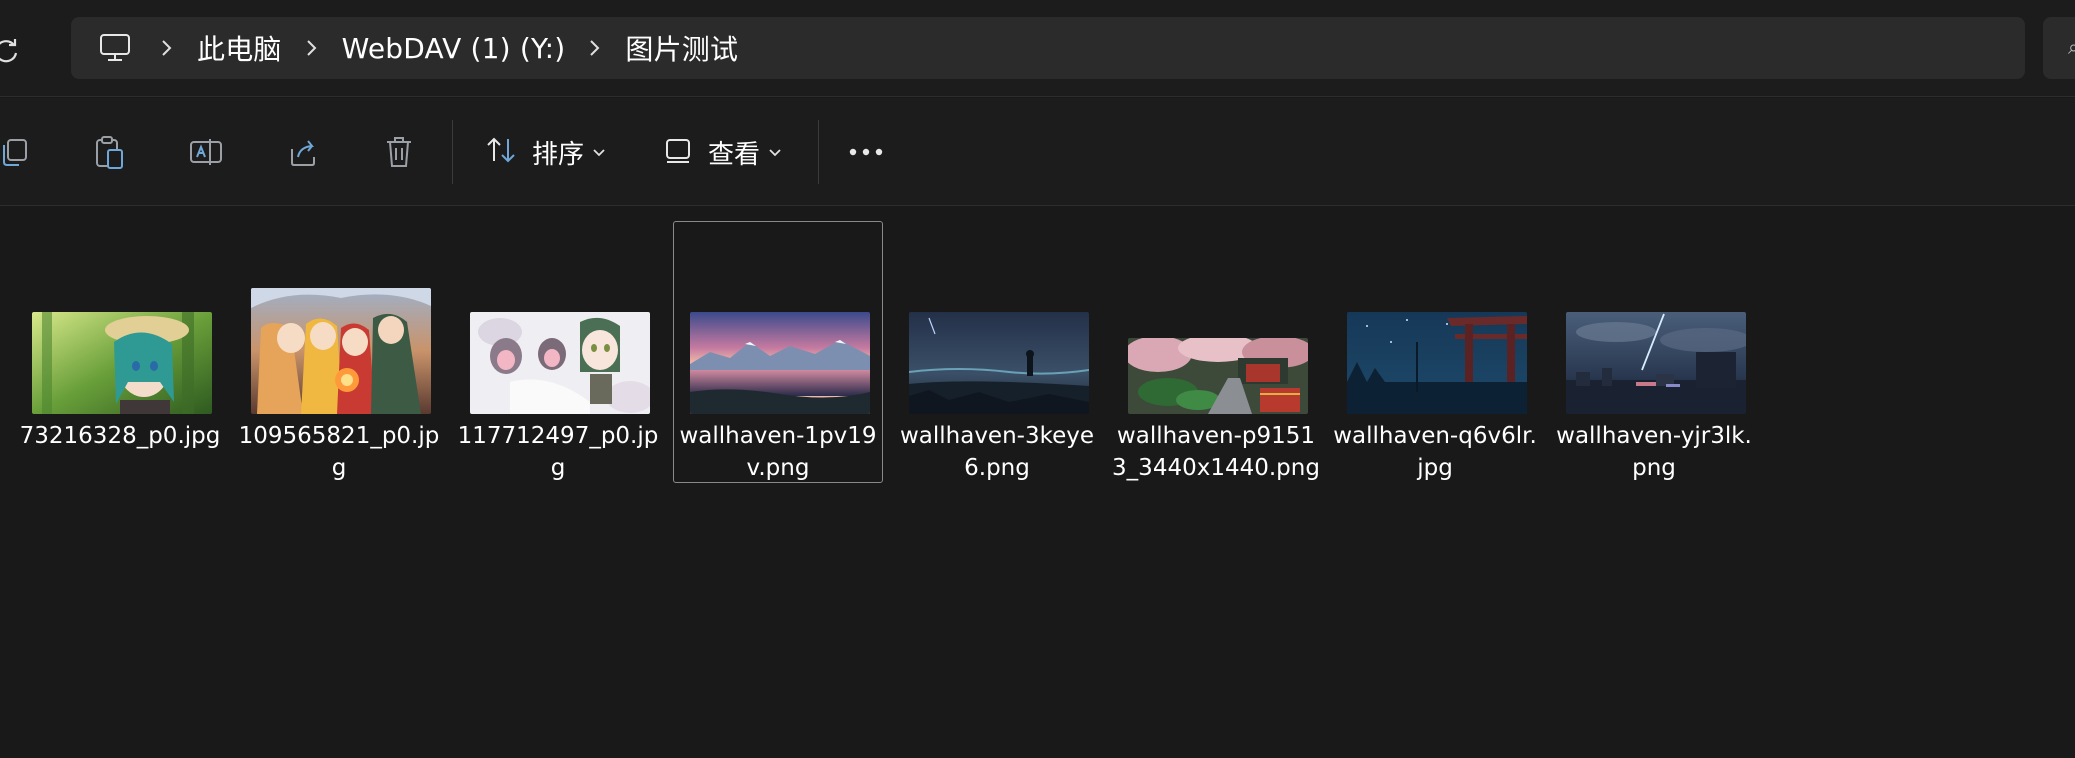 Image resolution: width=2075 pixels, height=758 pixels. I want to click on file-name: wallhaven-3keye6.png, so click(997, 452).